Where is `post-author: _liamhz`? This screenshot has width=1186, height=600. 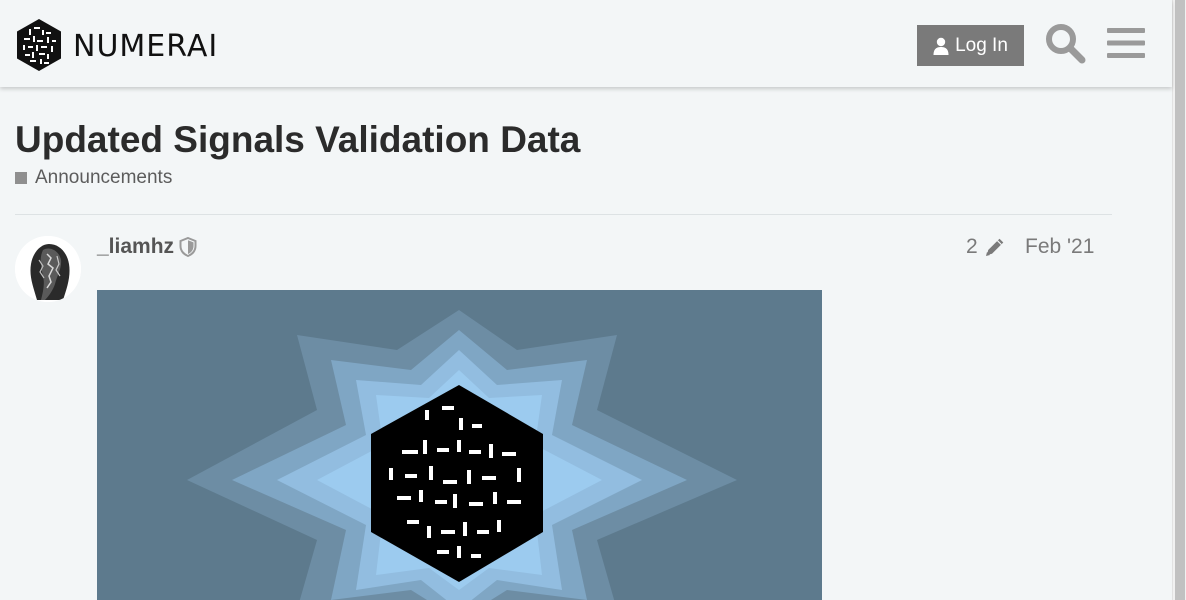
post-author: _liamhz is located at coordinates (147, 247).